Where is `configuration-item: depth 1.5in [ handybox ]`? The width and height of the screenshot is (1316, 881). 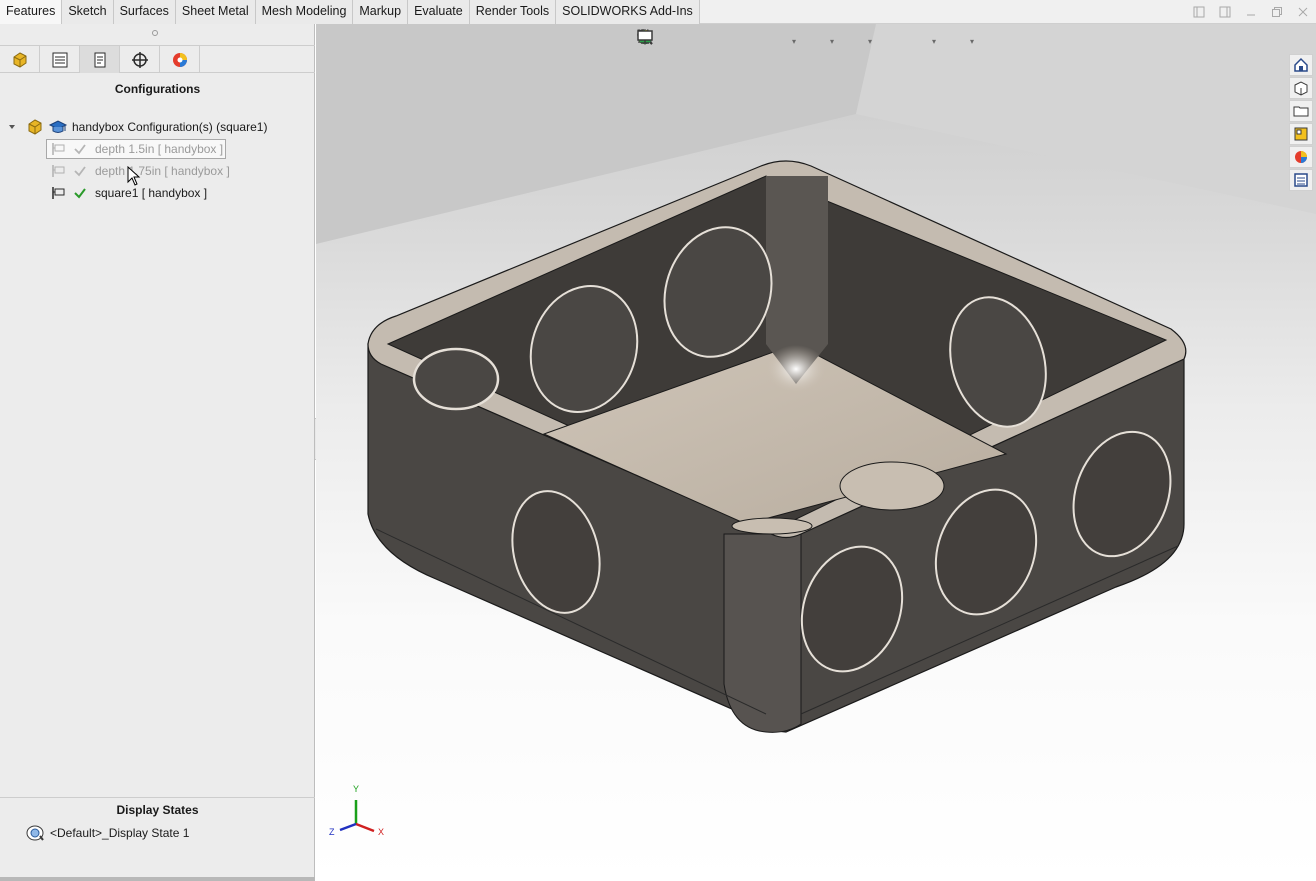
configuration-item: depth 1.5in [ handybox ] is located at coordinates (136, 149).